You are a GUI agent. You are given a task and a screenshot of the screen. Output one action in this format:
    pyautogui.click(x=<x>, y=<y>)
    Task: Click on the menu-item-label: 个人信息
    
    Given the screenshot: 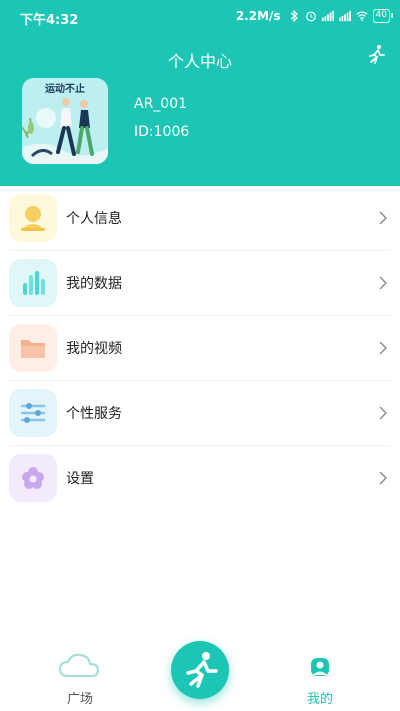 What is the action you would take?
    pyautogui.click(x=94, y=219)
    